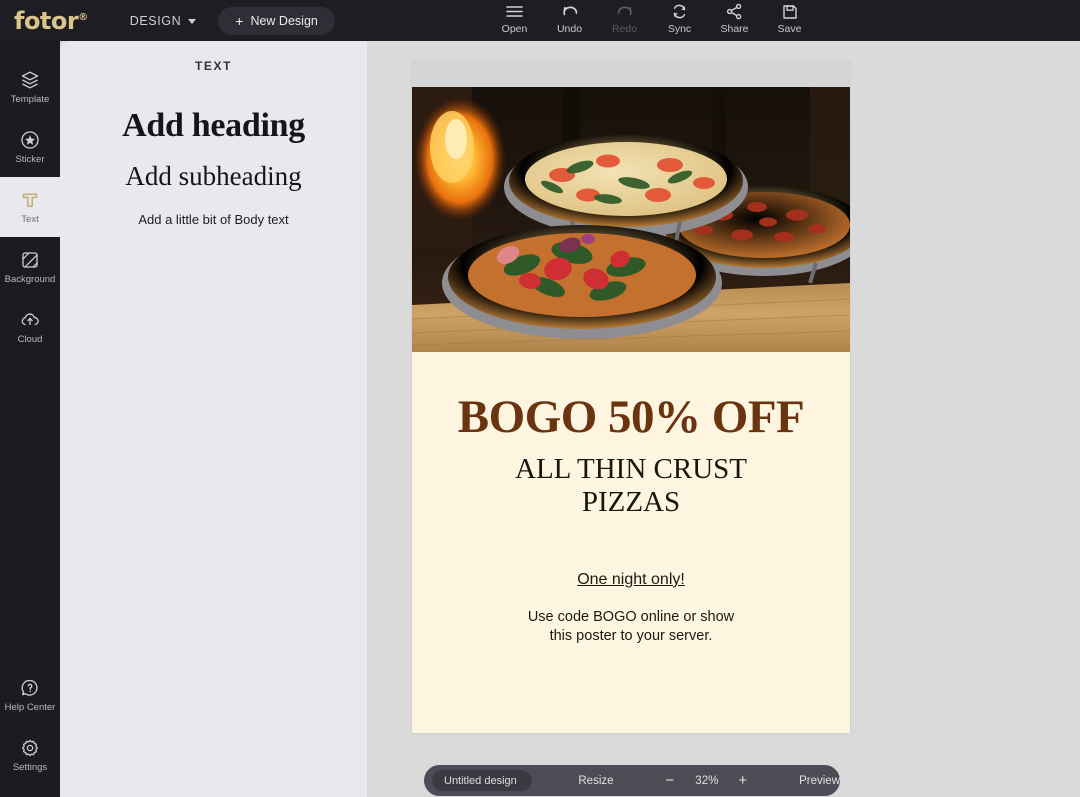 The width and height of the screenshot is (1080, 797). Describe the element at coordinates (625, 11) in the screenshot. I see `redo-arrow-icon` at that location.